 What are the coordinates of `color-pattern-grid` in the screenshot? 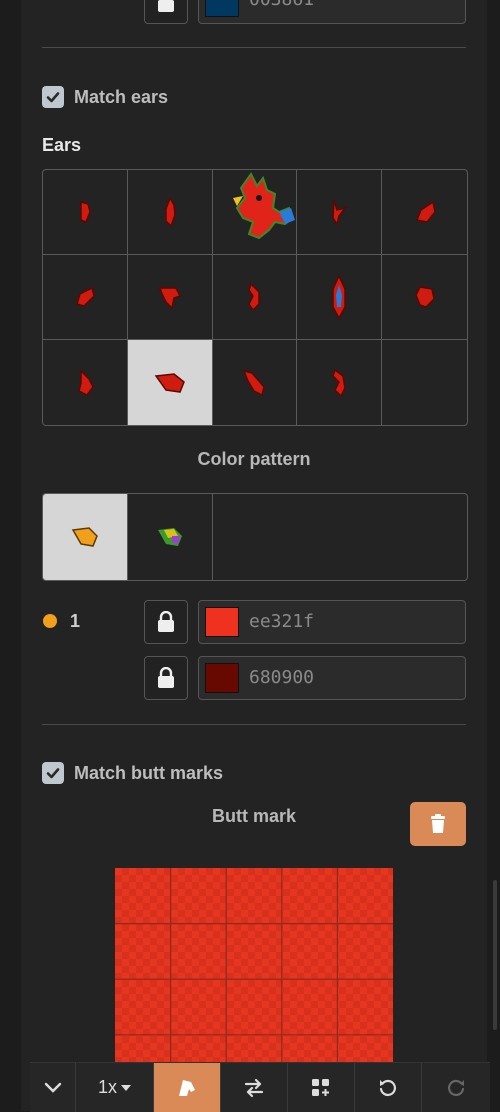 It's located at (255, 537).